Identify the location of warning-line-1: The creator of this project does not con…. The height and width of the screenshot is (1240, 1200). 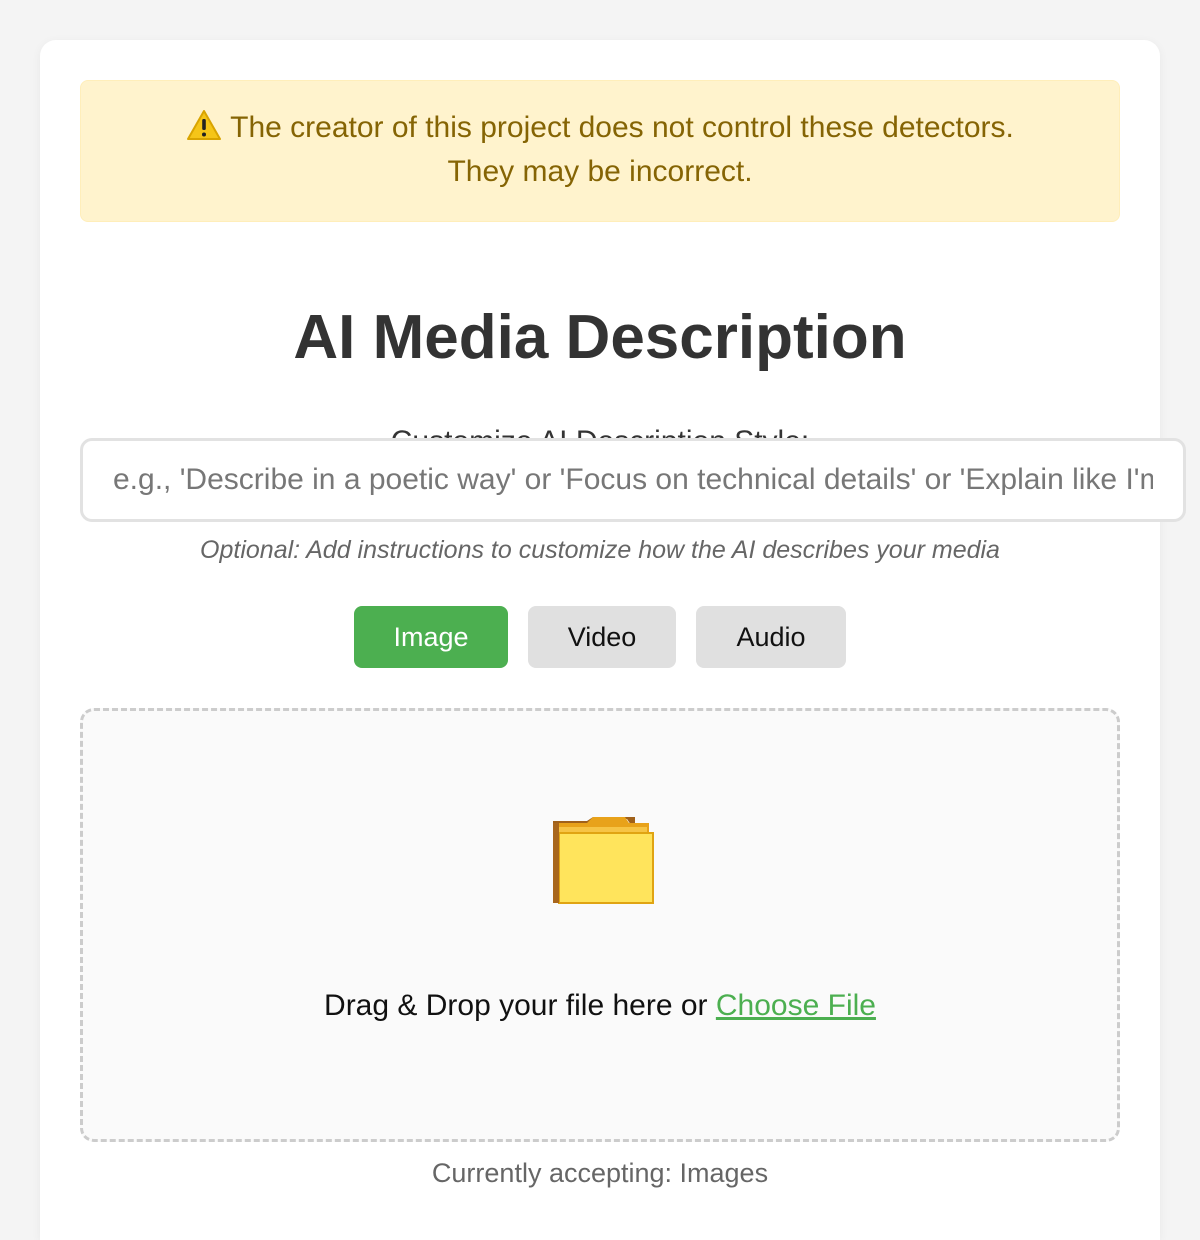
(600, 128).